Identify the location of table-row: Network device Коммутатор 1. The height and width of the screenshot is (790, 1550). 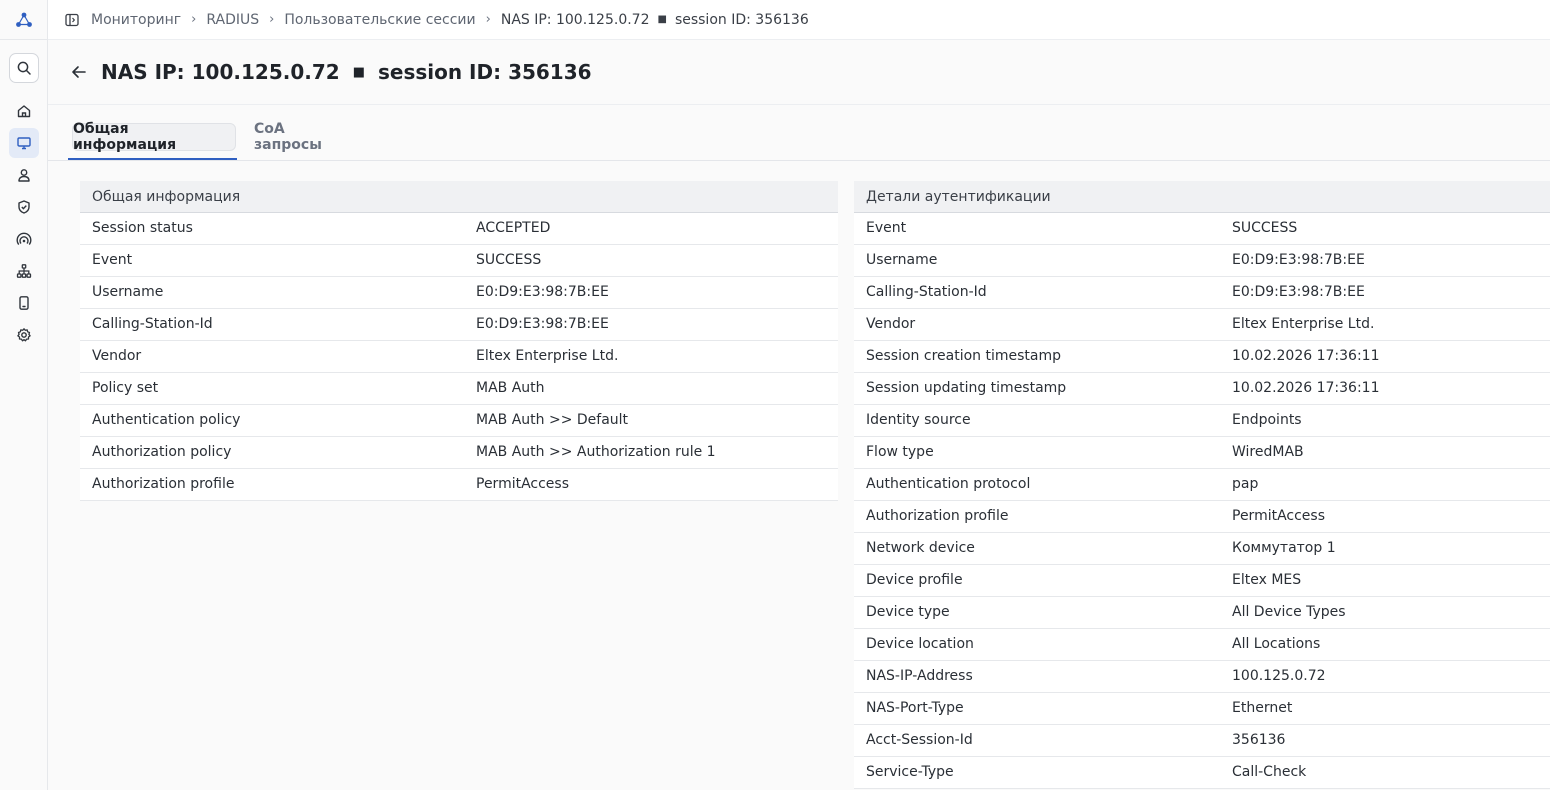
(1202, 549).